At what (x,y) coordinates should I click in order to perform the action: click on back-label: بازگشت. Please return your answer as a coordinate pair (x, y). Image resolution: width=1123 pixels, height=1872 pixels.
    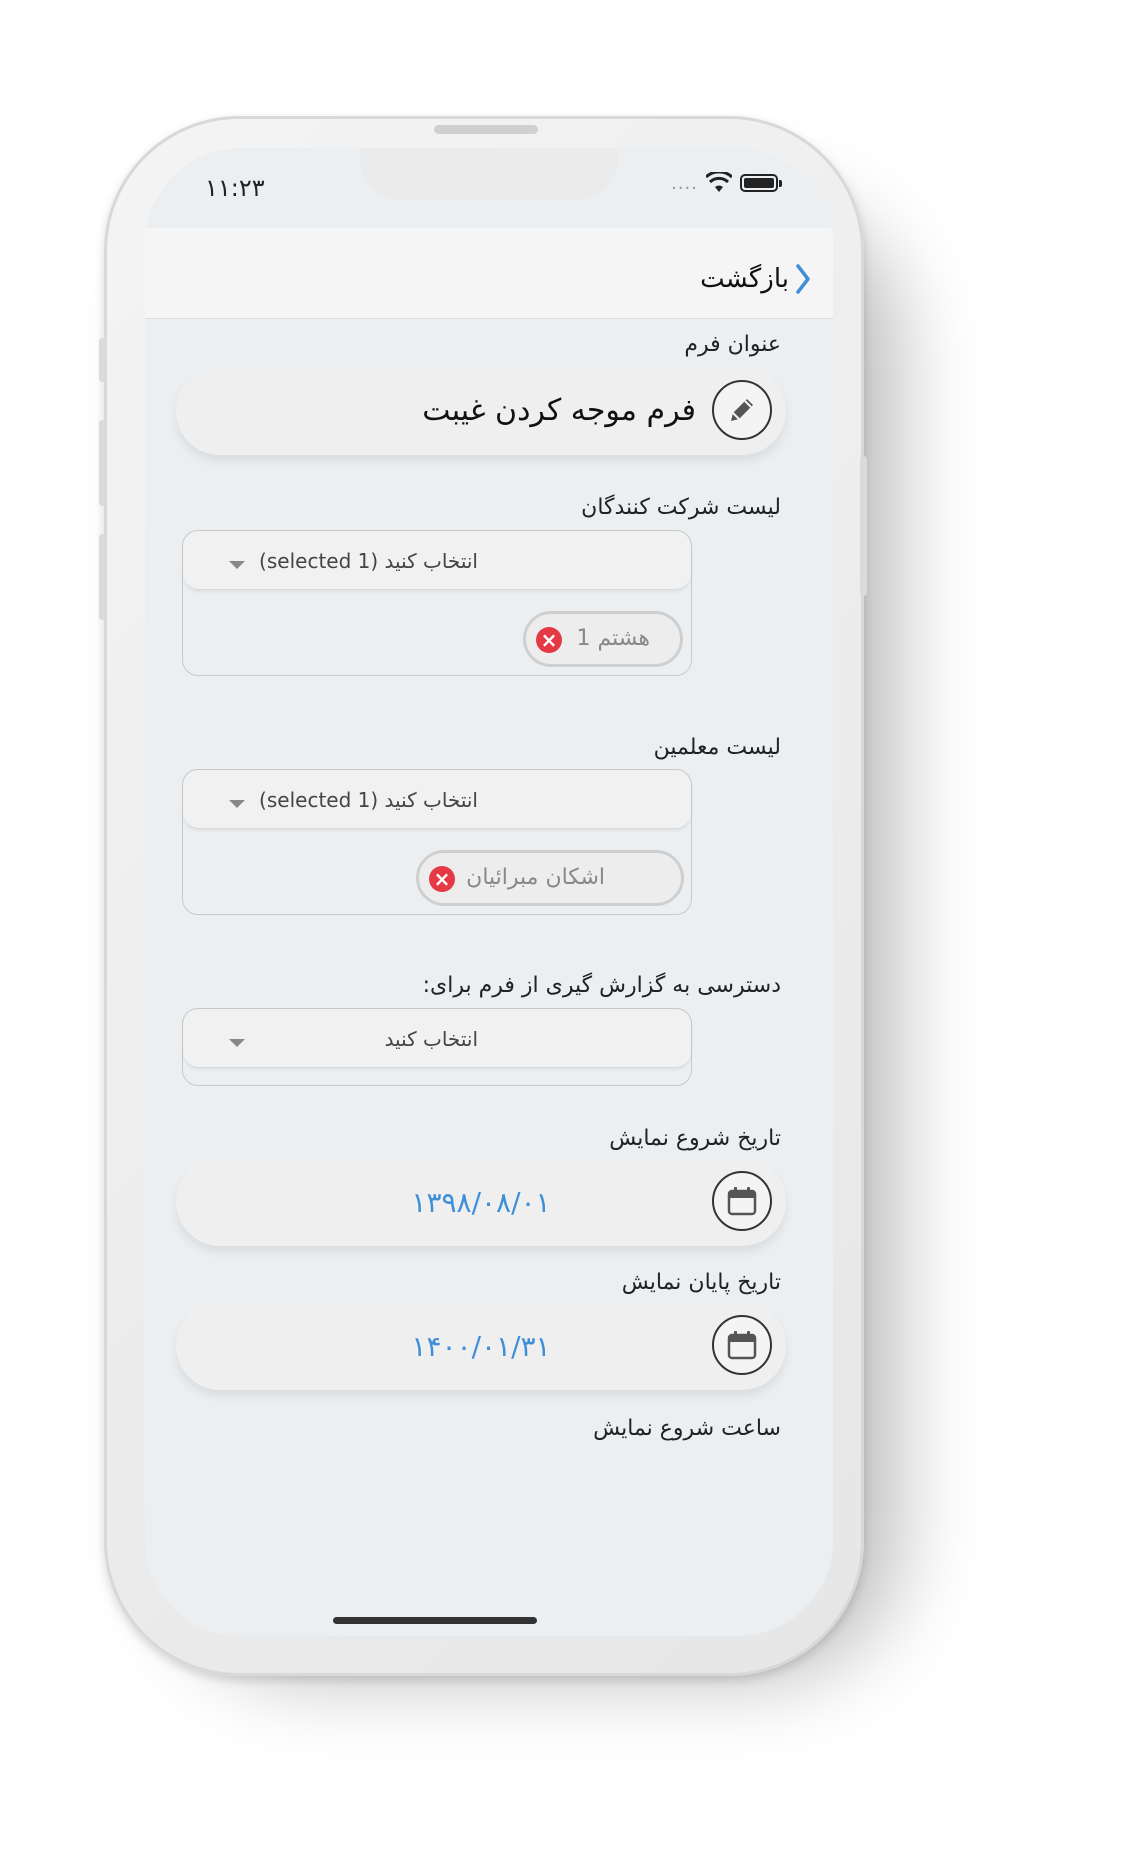
    Looking at the image, I should click on (744, 279).